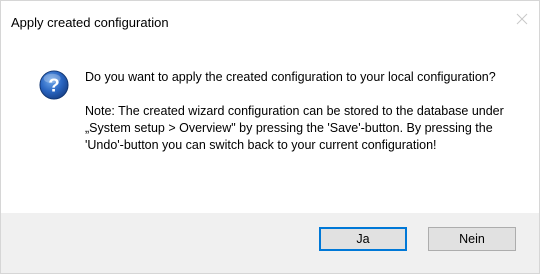 The height and width of the screenshot is (274, 540). Describe the element at coordinates (472, 239) in the screenshot. I see `no-button: Nein` at that location.